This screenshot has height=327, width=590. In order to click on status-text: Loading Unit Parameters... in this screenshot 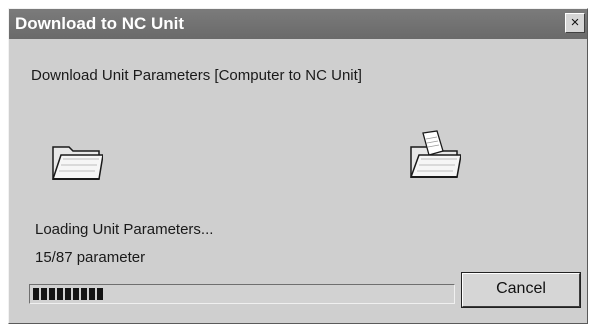, I will do `click(124, 229)`.